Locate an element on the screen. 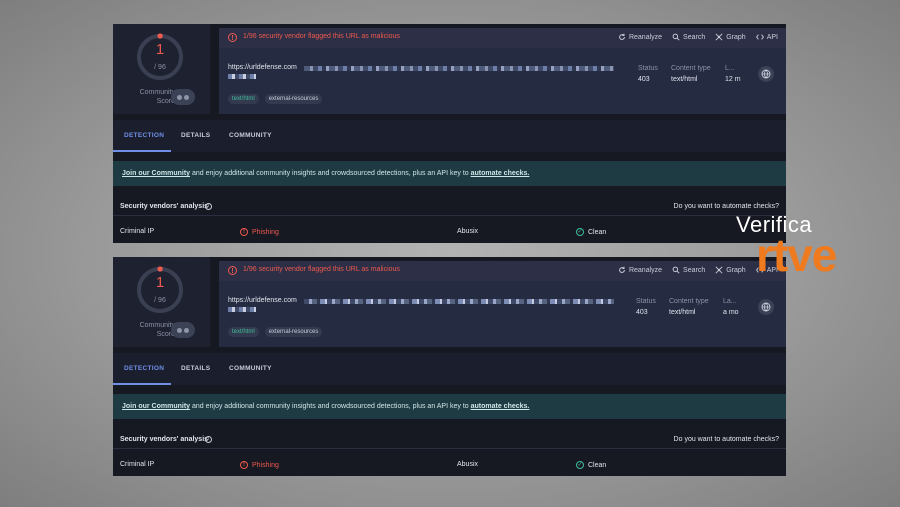  logo-rtve-text: rtve is located at coordinates (796, 255).